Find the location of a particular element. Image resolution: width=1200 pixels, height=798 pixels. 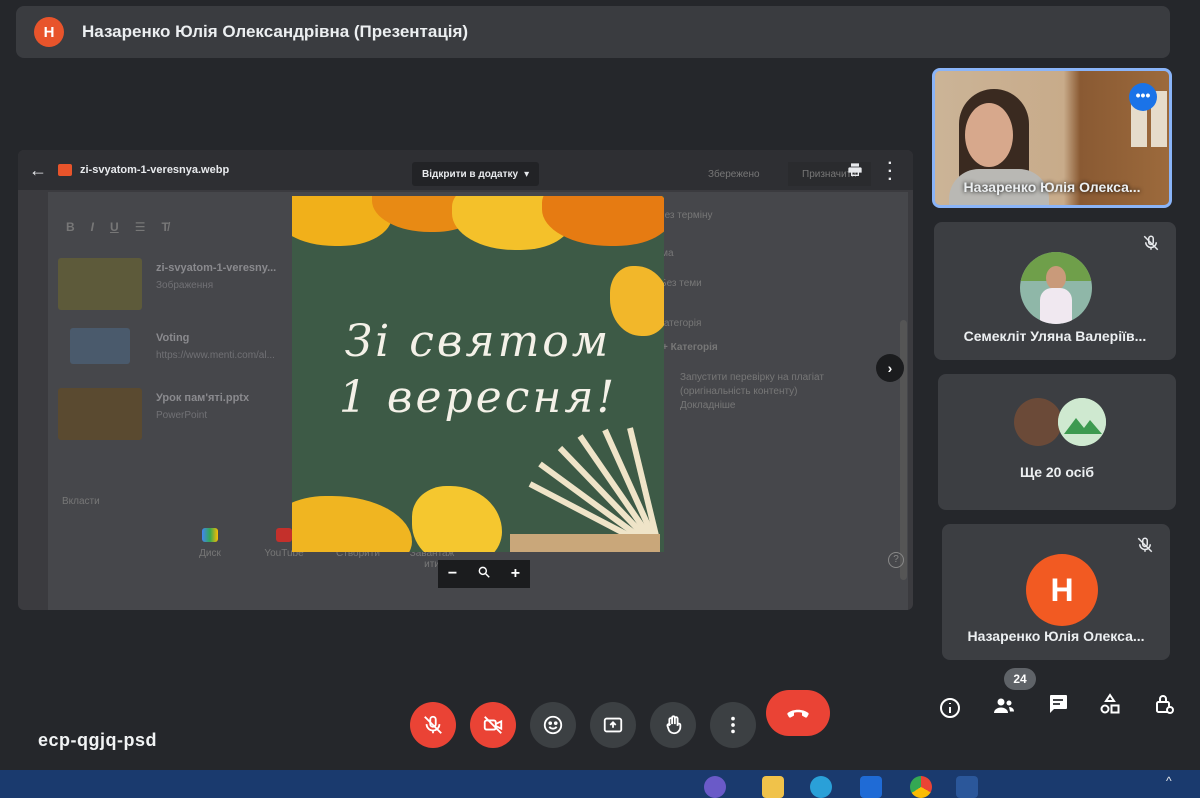

avatar-body is located at coordinates (1056, 306).